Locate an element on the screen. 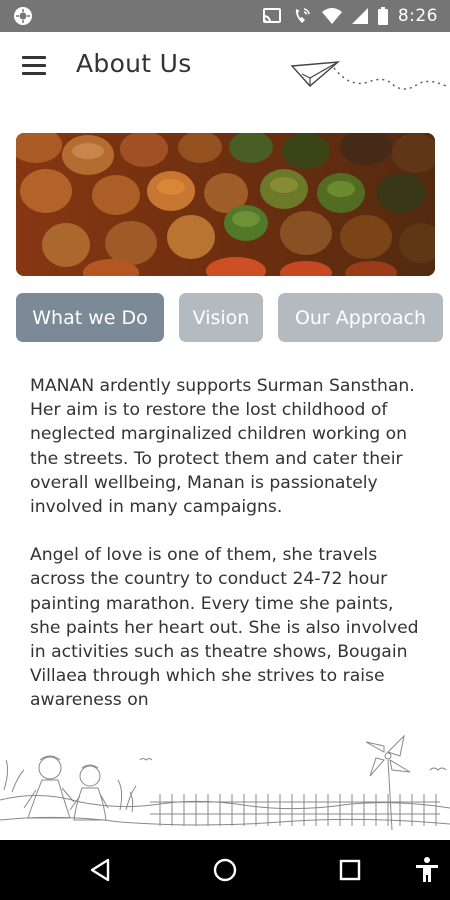  status-time: 8:26 is located at coordinates (417, 16).